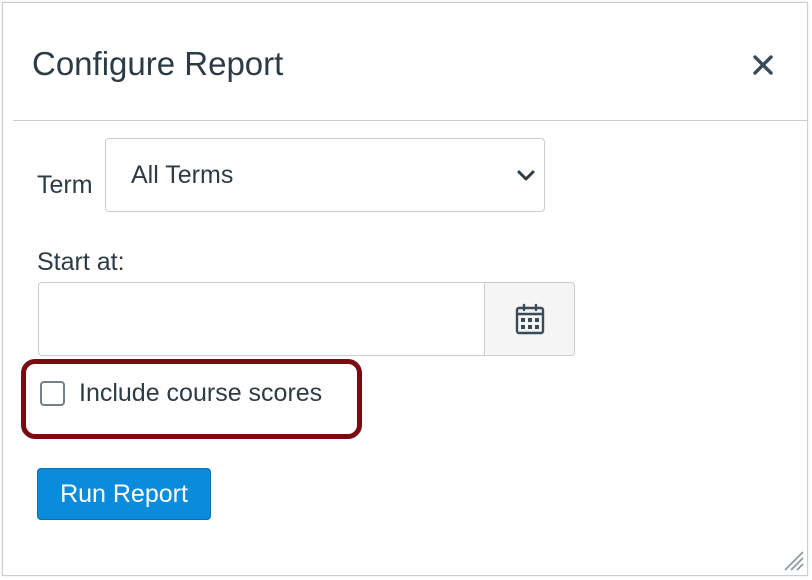  Describe the element at coordinates (81, 262) in the screenshot. I see `start-at-label: Start at:` at that location.